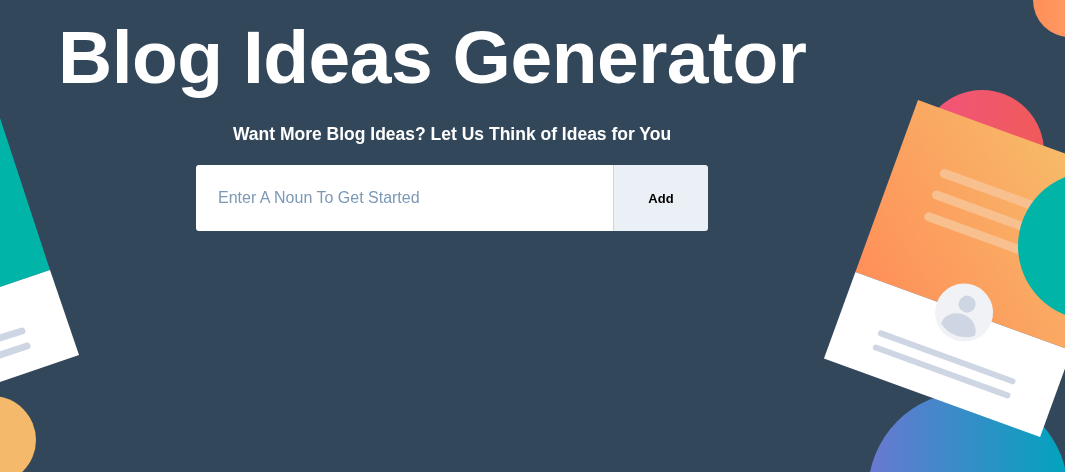  What do you see at coordinates (405, 198) in the screenshot?
I see `noun-input-field: Enter A Noun To Get Started` at bounding box center [405, 198].